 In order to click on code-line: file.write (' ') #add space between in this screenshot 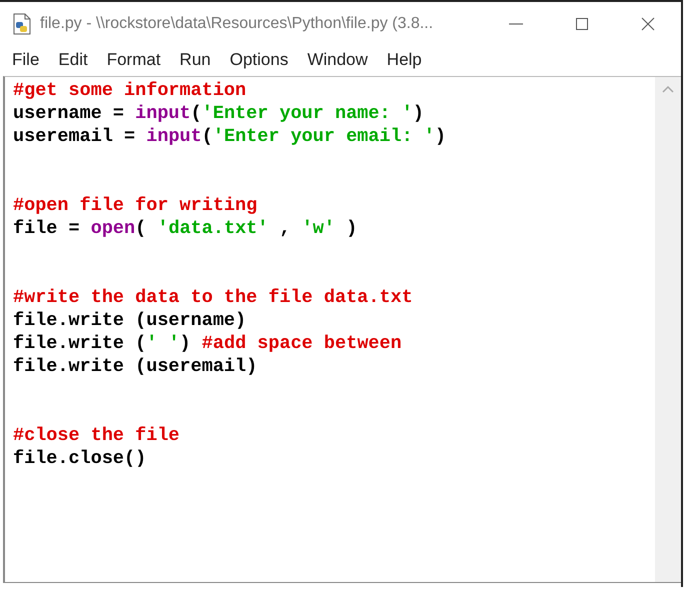, I will do `click(207, 343)`.